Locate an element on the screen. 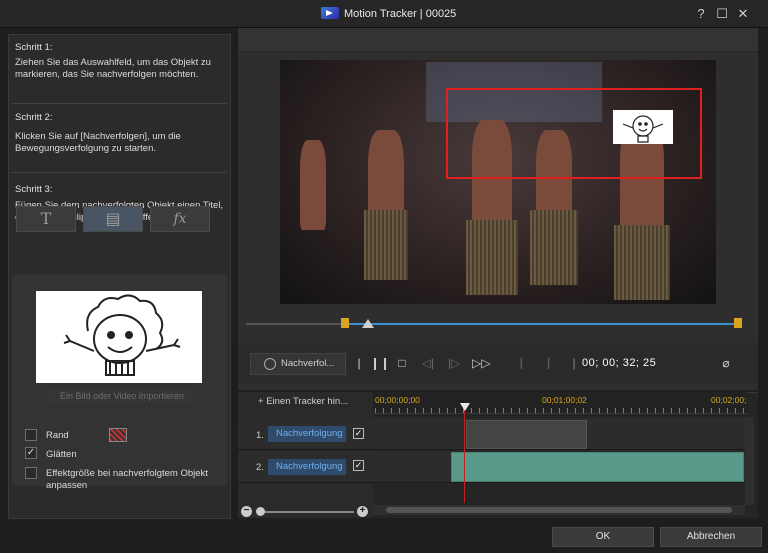 The image size is (768, 553). ok-button: OK is located at coordinates (603, 537).